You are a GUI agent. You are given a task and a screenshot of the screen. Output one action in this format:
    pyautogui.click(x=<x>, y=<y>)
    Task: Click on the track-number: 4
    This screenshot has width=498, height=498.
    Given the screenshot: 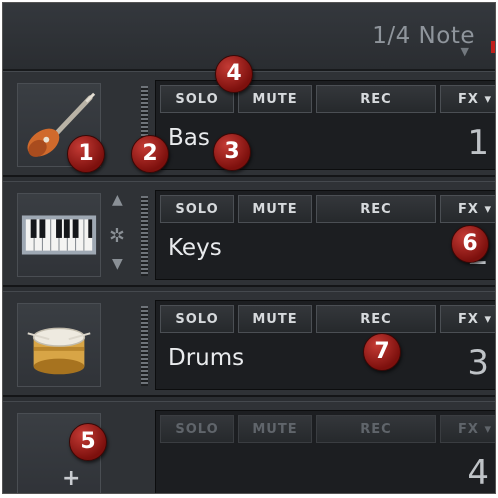 What is the action you would take?
    pyautogui.click(x=478, y=473)
    